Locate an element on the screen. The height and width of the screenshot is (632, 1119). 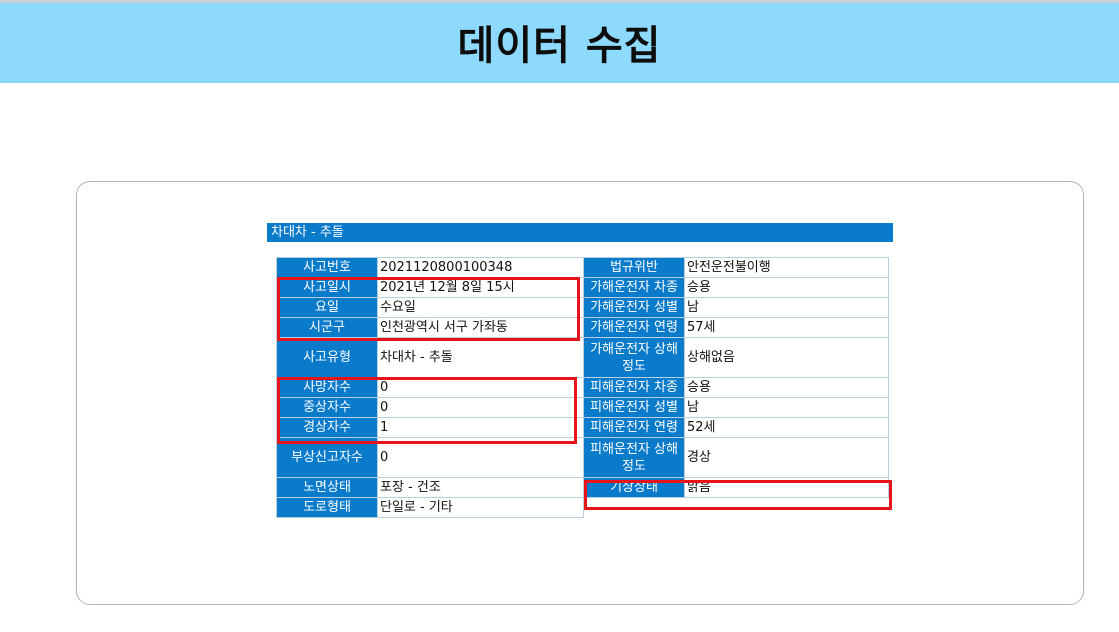
label-offender-age: 가해운전자 연령 is located at coordinates (634, 327).